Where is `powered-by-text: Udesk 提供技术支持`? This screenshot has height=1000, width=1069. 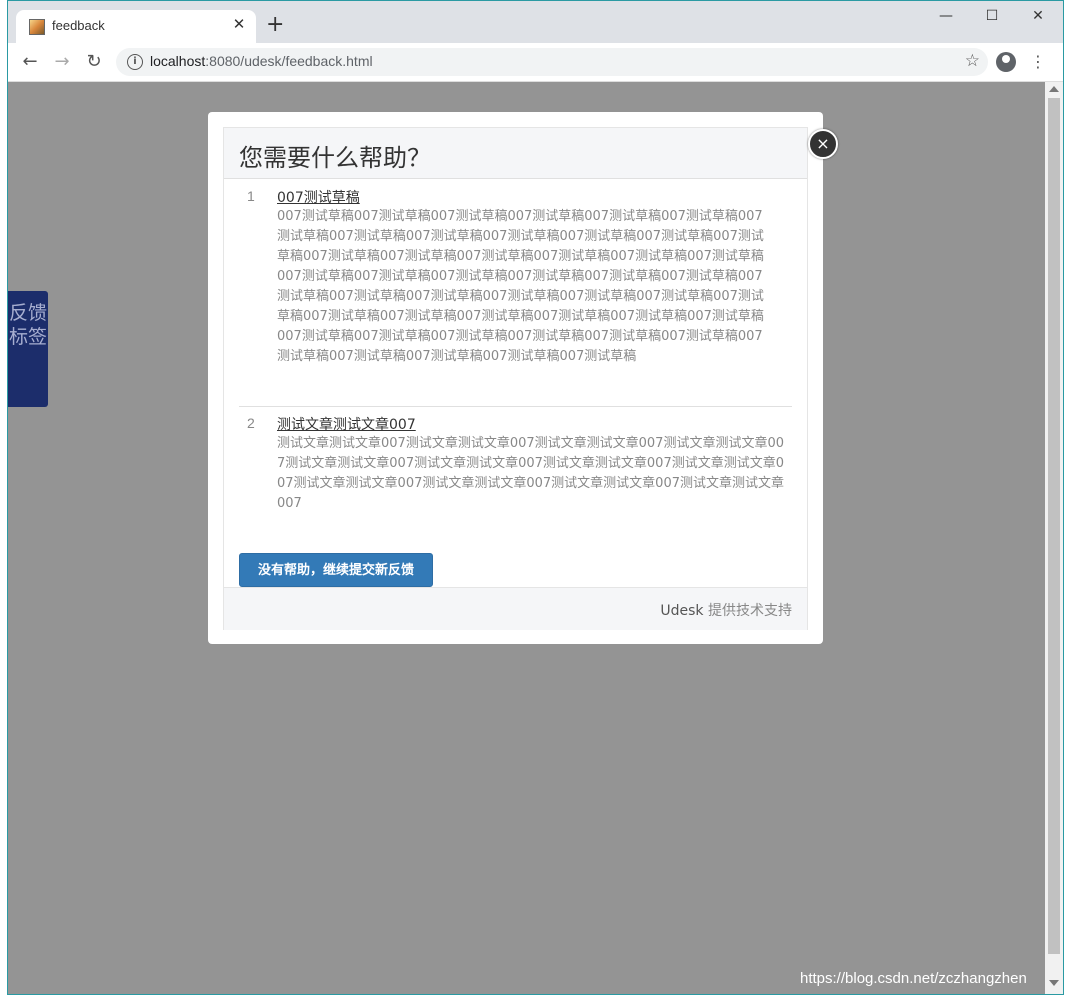 powered-by-text: Udesk 提供技术支持 is located at coordinates (726, 611).